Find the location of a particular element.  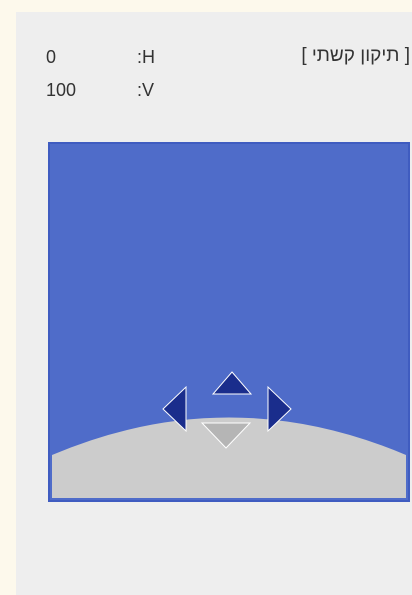

v-label: :V is located at coordinates (146, 90).